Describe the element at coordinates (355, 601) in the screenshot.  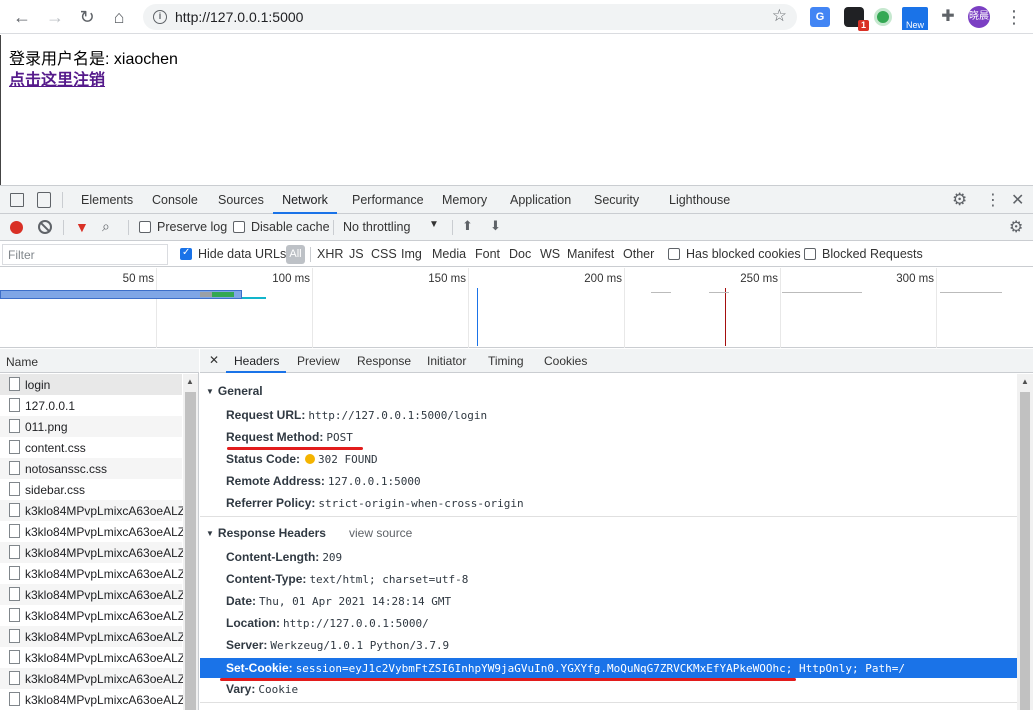
I see `header-value: Thu, 01 Apr 2021 14:28:14 GMT` at that location.